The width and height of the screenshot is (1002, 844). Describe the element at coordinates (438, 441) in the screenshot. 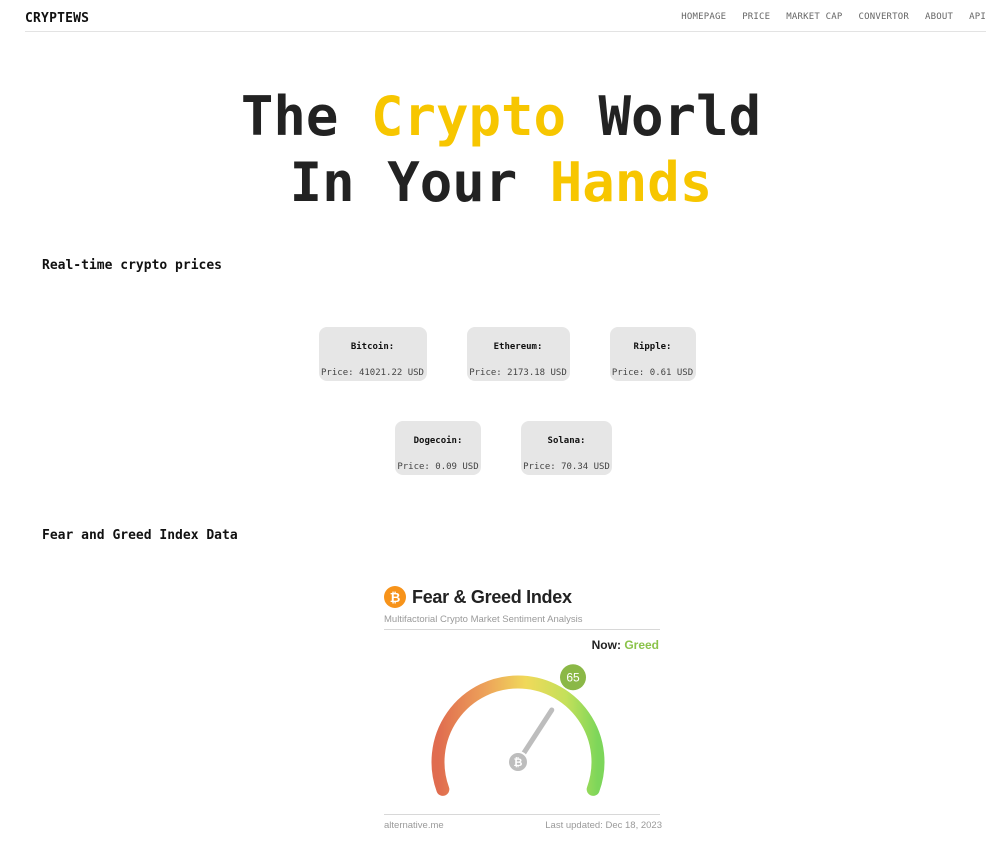

I see `coin-name: Dogecoin:` at that location.